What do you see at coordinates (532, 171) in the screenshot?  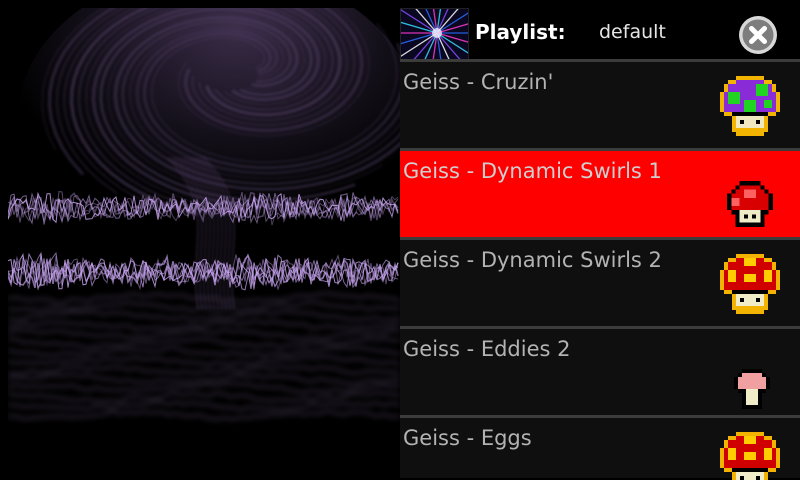 I see `preset-name: Geiss - Dynamic Swirls 1` at bounding box center [532, 171].